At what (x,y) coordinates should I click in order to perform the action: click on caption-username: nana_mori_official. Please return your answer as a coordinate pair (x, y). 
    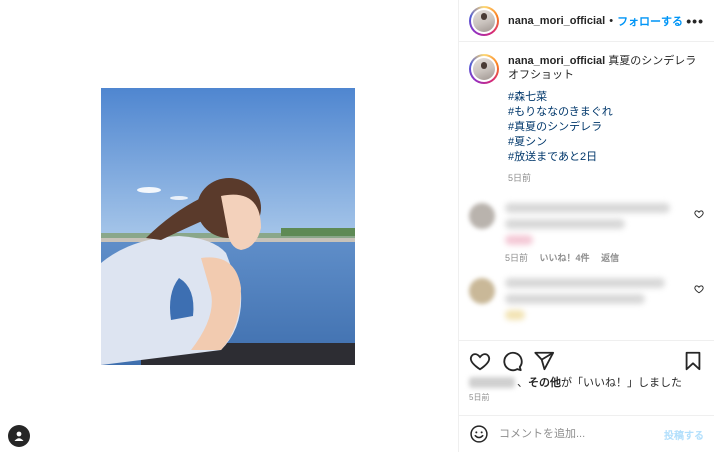
    Looking at the image, I should click on (556, 61).